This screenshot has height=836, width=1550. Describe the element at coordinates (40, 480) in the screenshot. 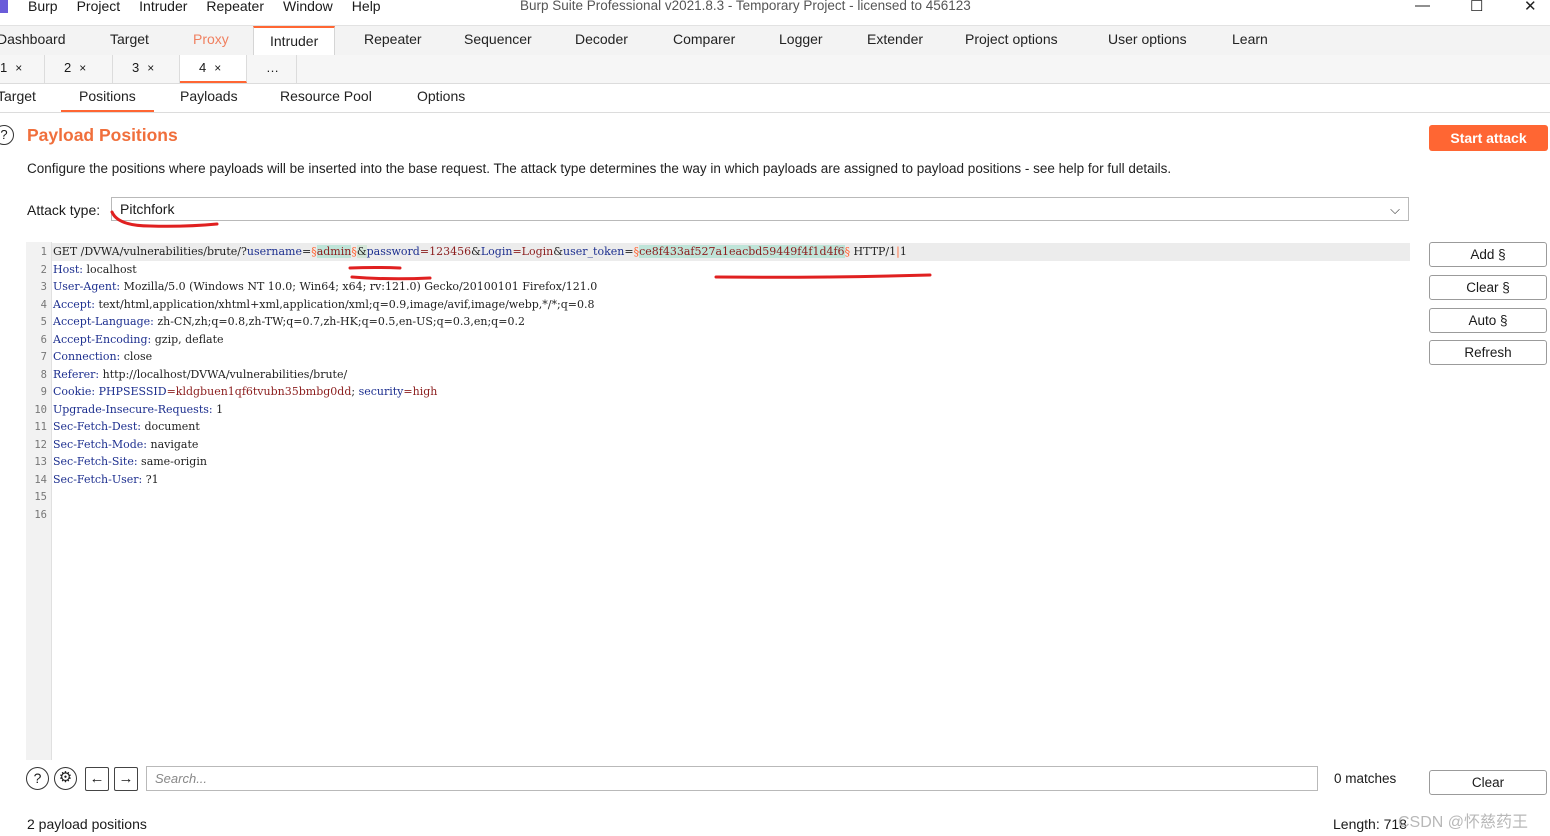

I see `line-number: 14` at that location.